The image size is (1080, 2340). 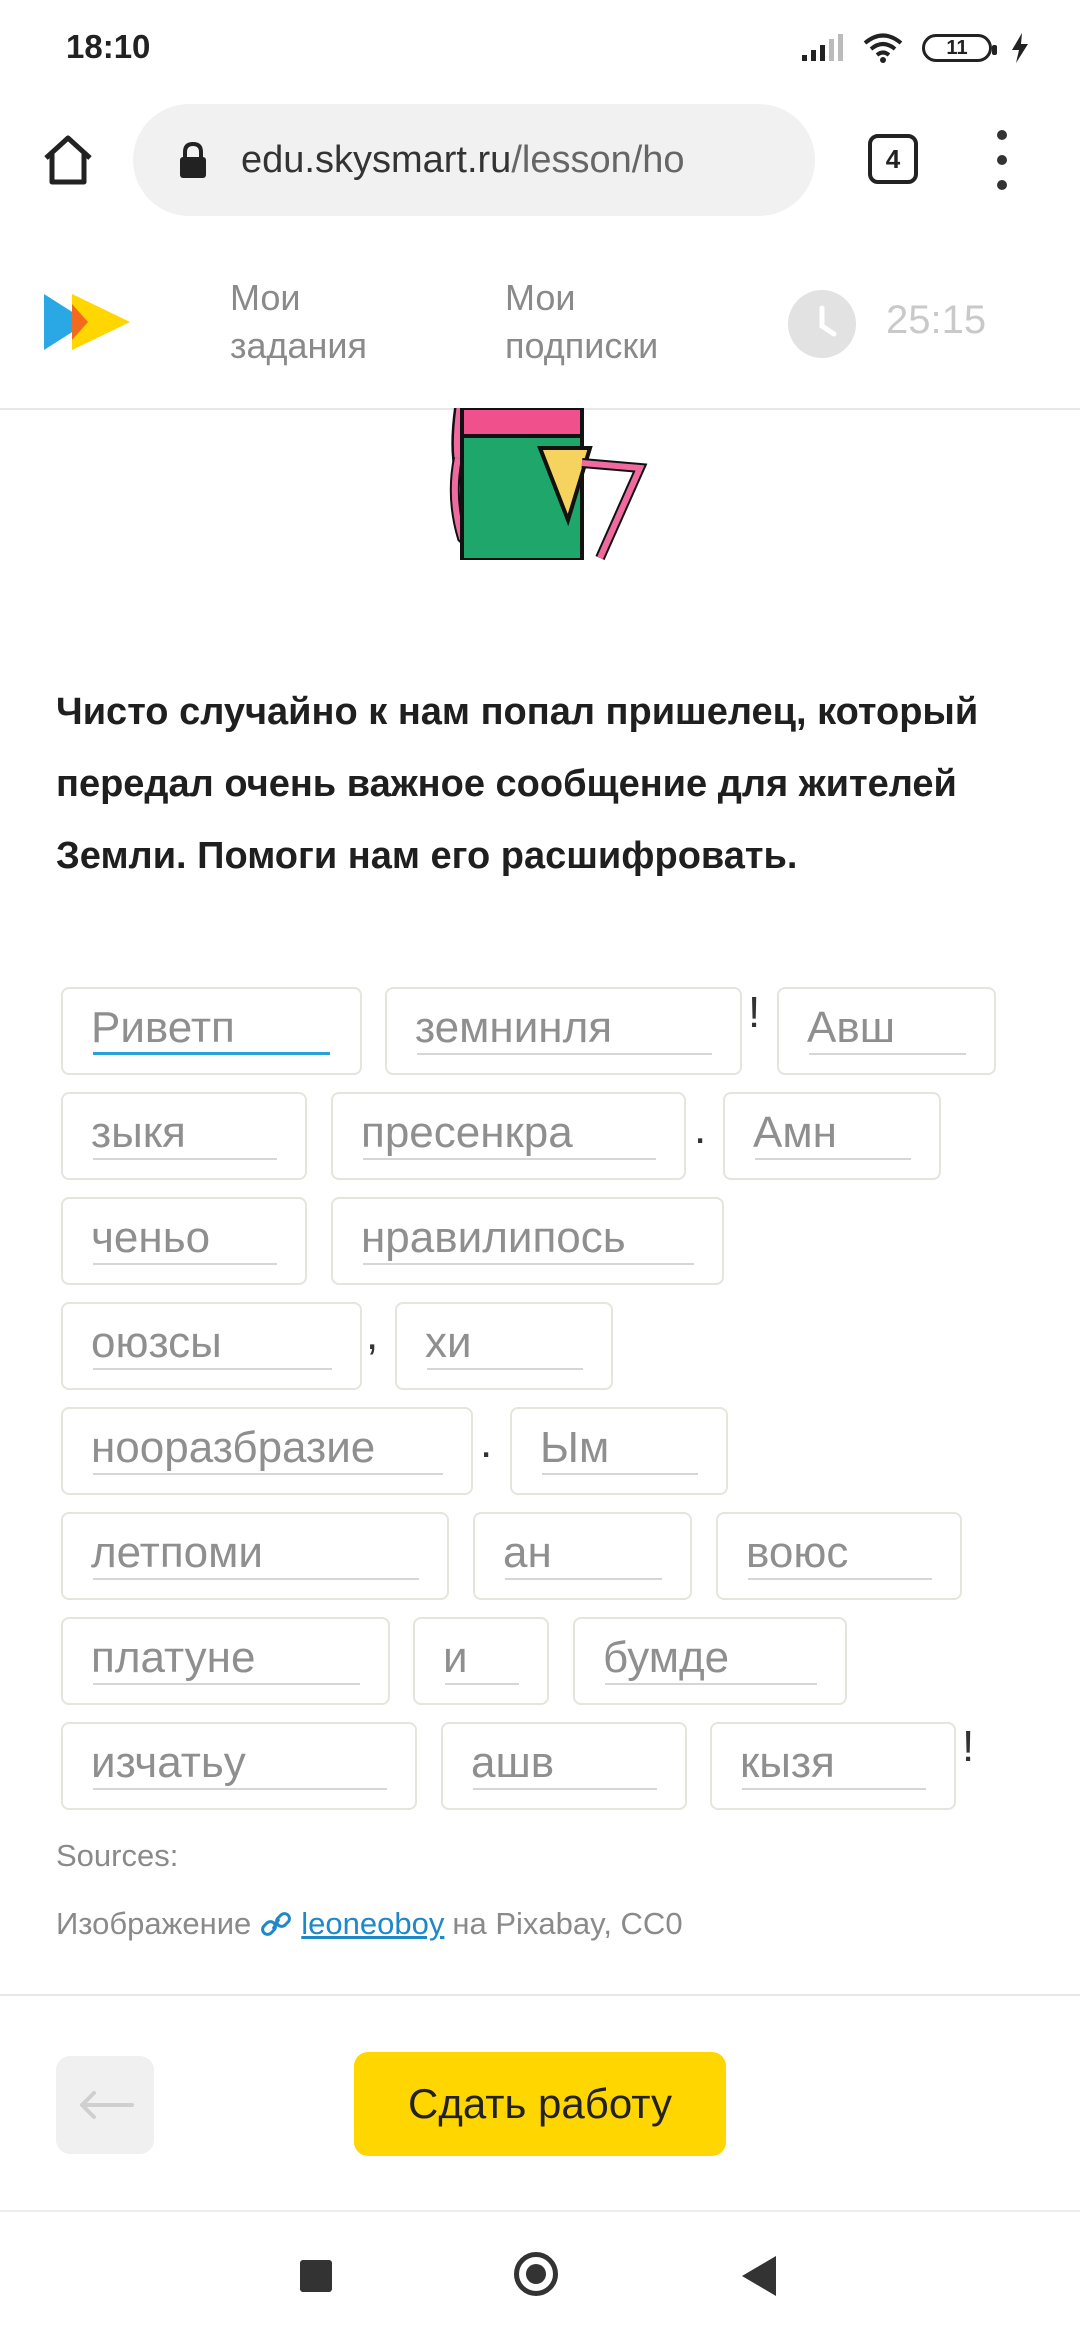 I want to click on word-text: земнинля, so click(x=514, y=1027).